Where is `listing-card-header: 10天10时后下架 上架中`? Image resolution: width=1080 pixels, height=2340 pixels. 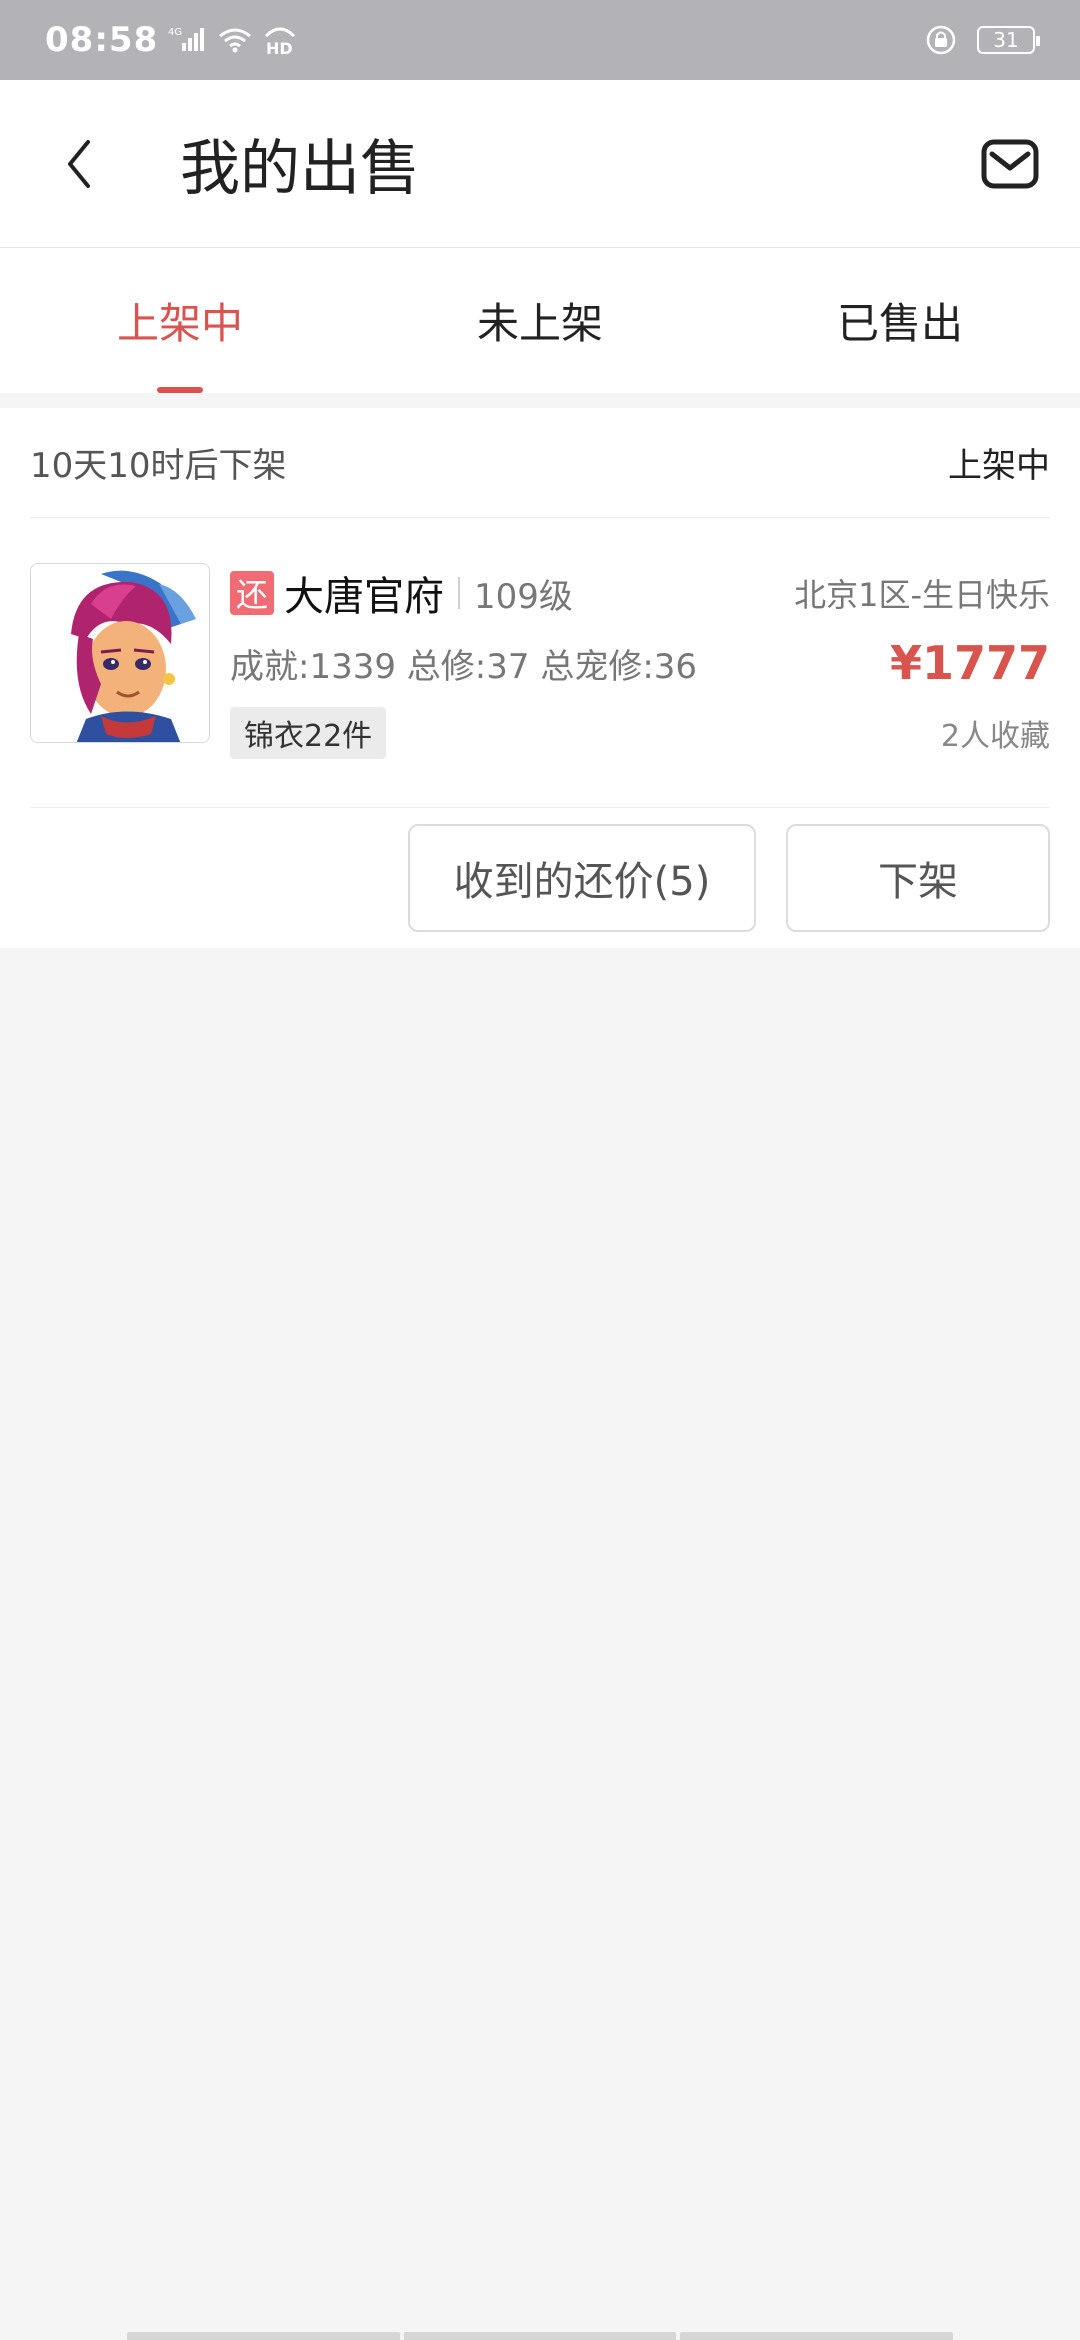 listing-card-header: 10天10时后下架 上架中 is located at coordinates (540, 463).